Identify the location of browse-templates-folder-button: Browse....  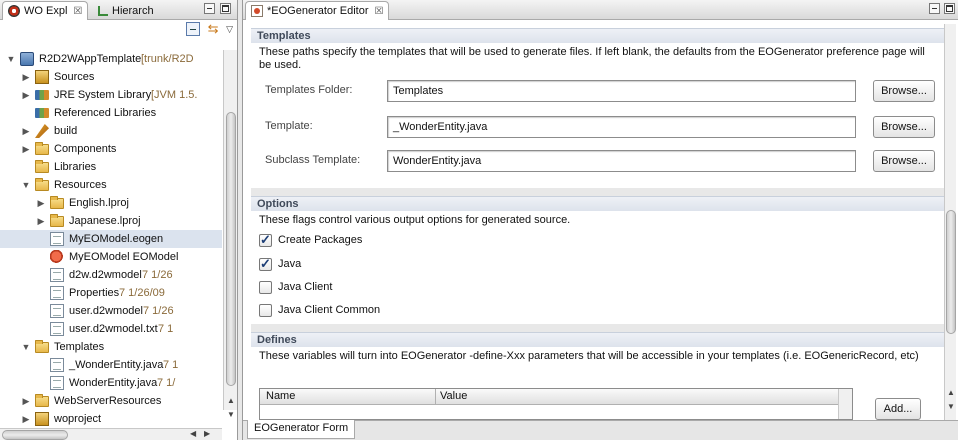
(904, 91).